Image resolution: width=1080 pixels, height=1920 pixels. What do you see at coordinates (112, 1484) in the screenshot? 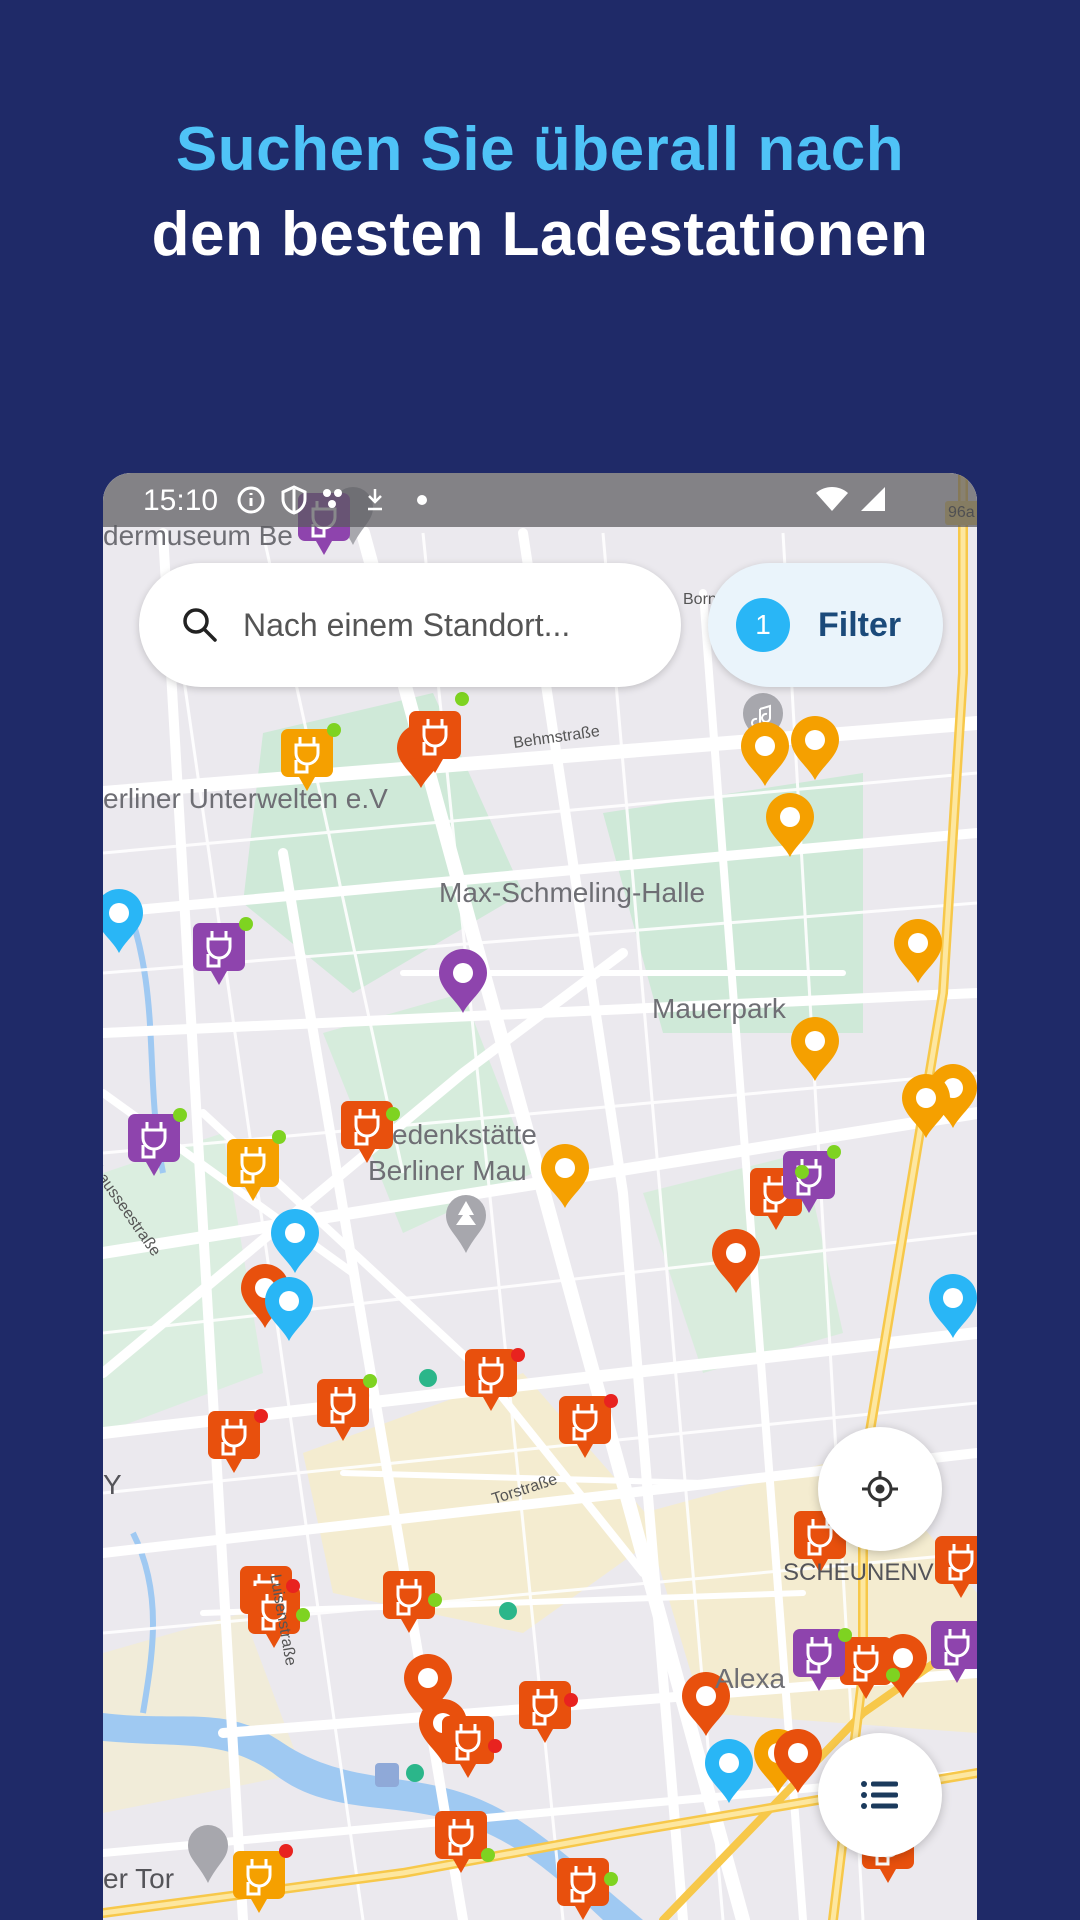
I see `map-label-y: Y` at bounding box center [112, 1484].